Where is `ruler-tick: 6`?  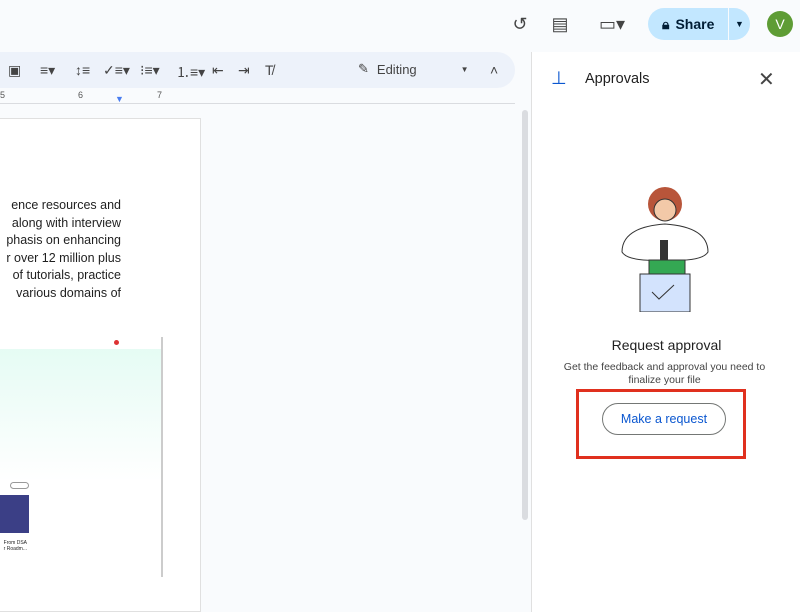 ruler-tick: 6 is located at coordinates (81, 95).